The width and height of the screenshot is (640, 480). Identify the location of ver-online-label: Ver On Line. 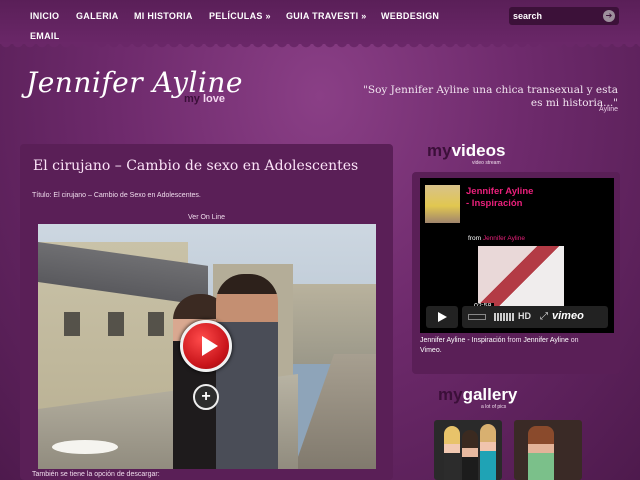
(206, 217).